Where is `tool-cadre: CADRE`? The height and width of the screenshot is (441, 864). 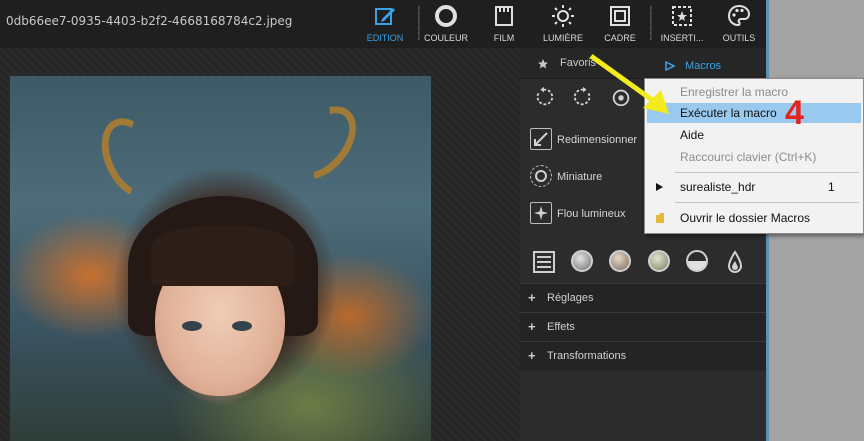
tool-cadre: CADRE is located at coordinates (620, 24).